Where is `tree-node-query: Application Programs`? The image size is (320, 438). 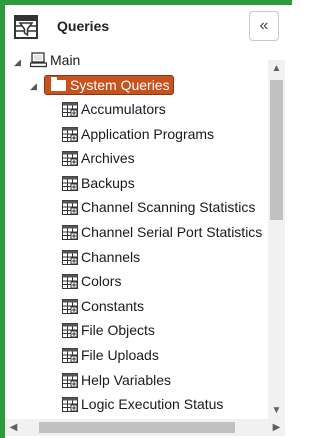 tree-node-query: Application Programs is located at coordinates (138, 134).